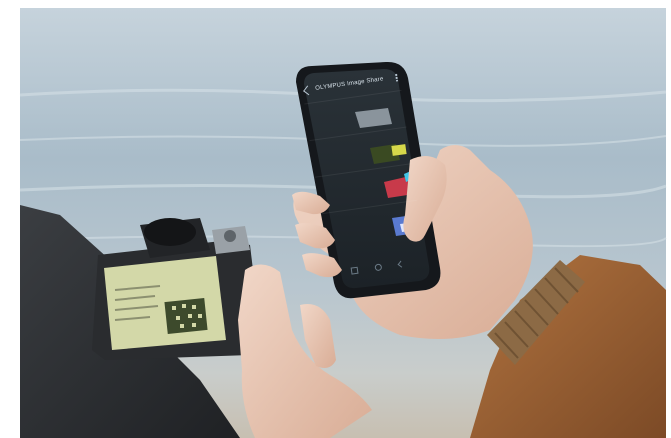 This screenshot has height=438, width=671. I want to click on more-menu-icon, so click(397, 77).